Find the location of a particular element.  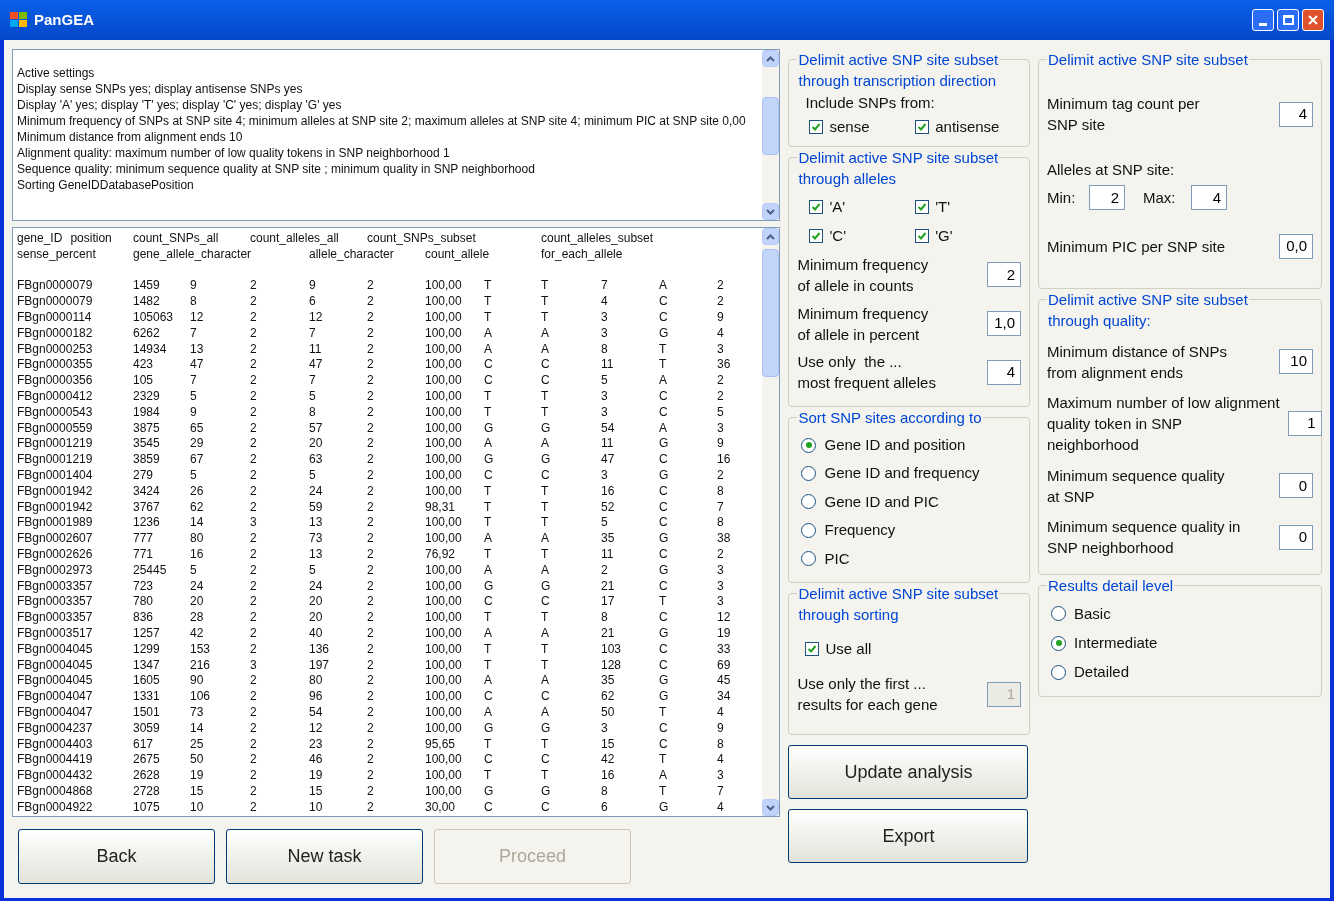

input-field: 10 is located at coordinates (1296, 362).